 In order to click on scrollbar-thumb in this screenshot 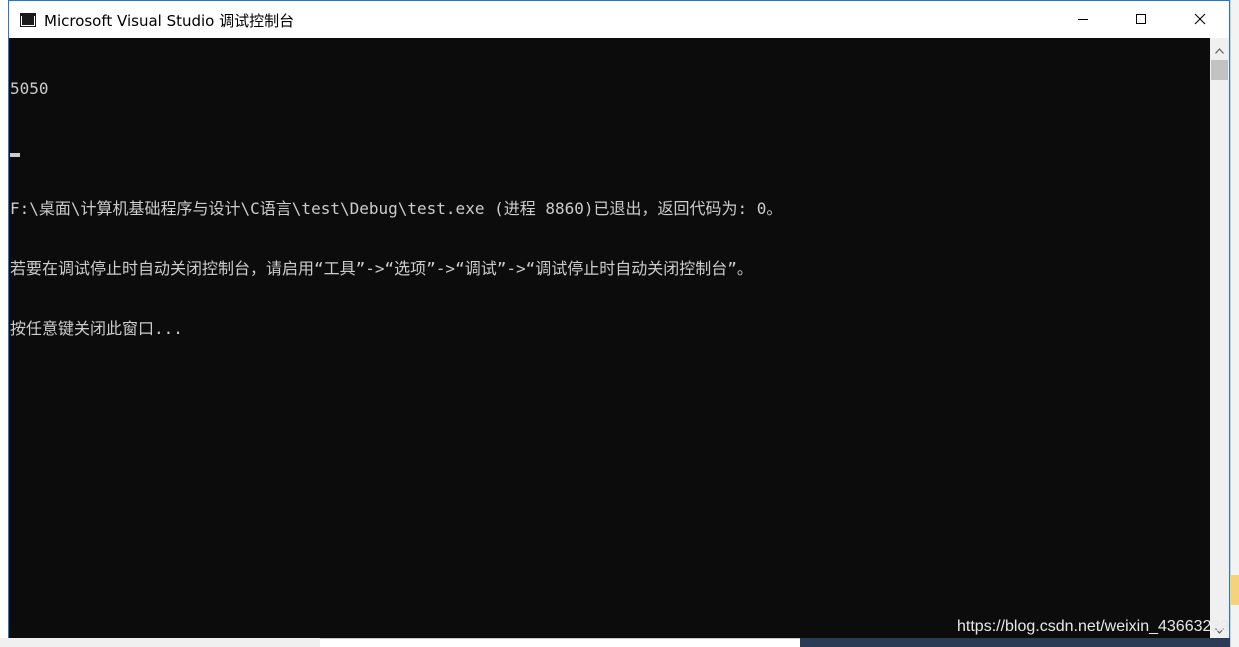, I will do `click(1219, 70)`.